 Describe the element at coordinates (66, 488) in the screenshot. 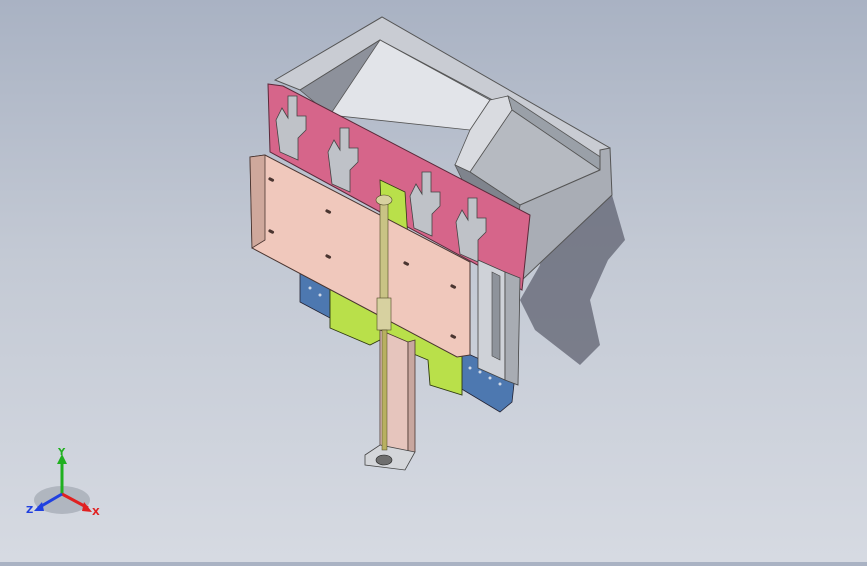

I see `coordinate-triad: Y X Z` at that location.